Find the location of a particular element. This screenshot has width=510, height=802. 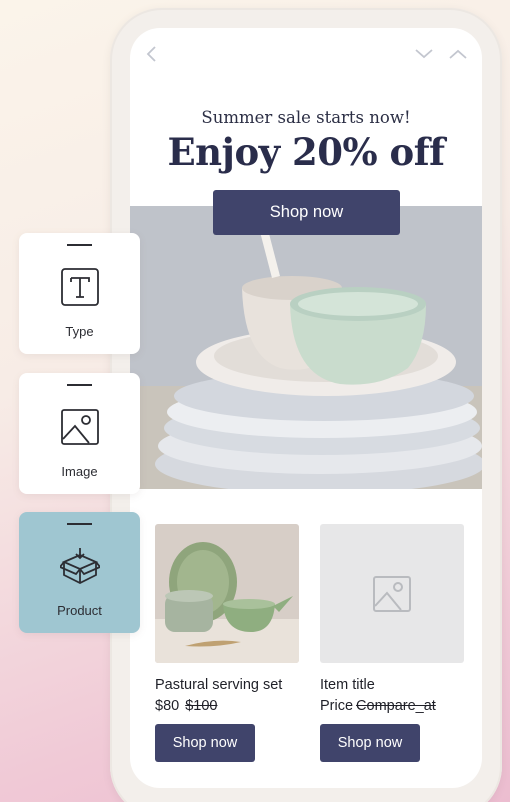

product-image is located at coordinates (227, 593).